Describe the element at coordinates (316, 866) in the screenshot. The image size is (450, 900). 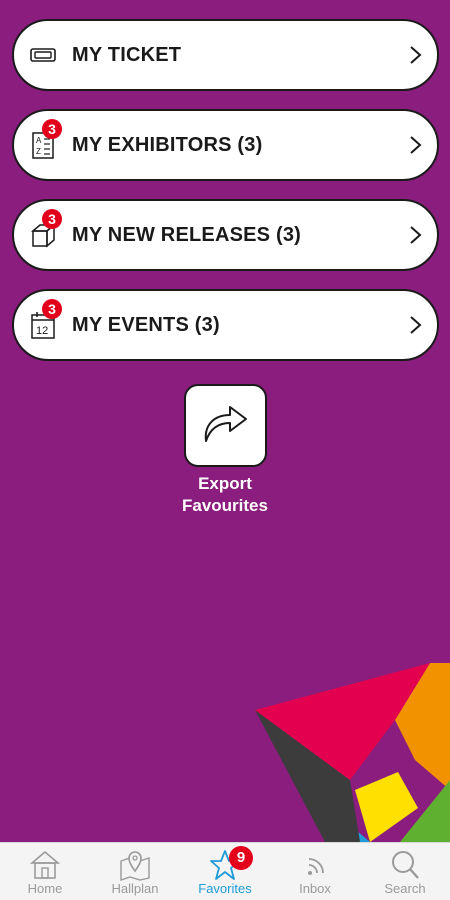
I see `rss-icon` at that location.